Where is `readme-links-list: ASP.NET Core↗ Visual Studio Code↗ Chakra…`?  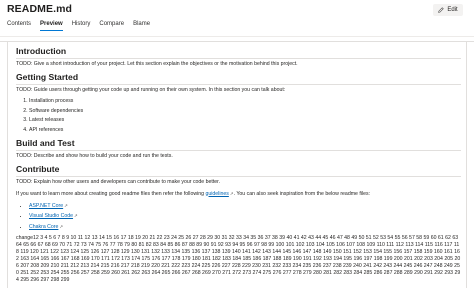 readme-links-list: ASP.NET Core↗ Visual Studio Code↗ Chakra… is located at coordinates (238, 216).